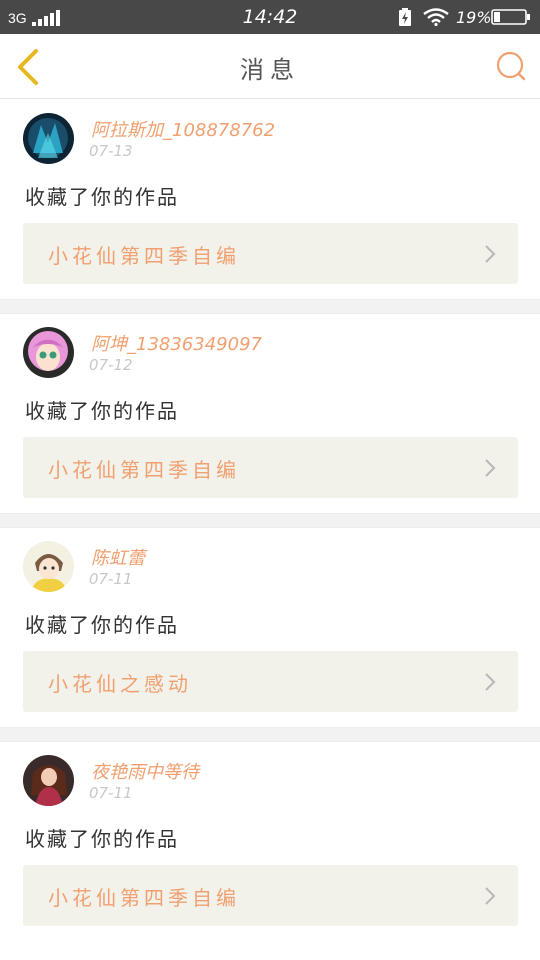 This screenshot has height=960, width=540. Describe the element at coordinates (120, 684) in the screenshot. I see `work-title: 小花仙之感动` at that location.